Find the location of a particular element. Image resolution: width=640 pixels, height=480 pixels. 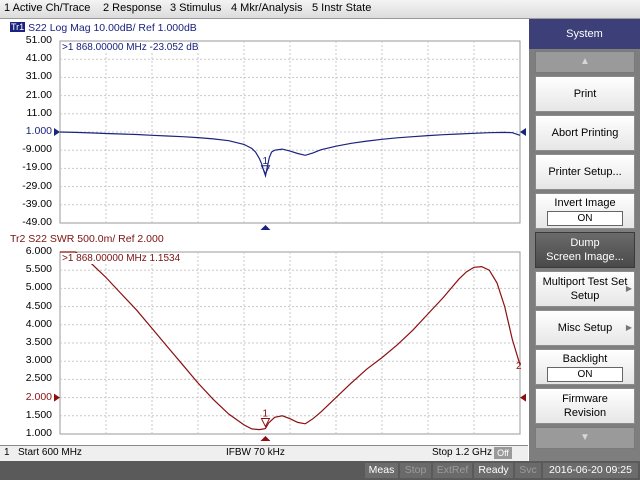

trace1-marker-pos-icon is located at coordinates (265, 227).